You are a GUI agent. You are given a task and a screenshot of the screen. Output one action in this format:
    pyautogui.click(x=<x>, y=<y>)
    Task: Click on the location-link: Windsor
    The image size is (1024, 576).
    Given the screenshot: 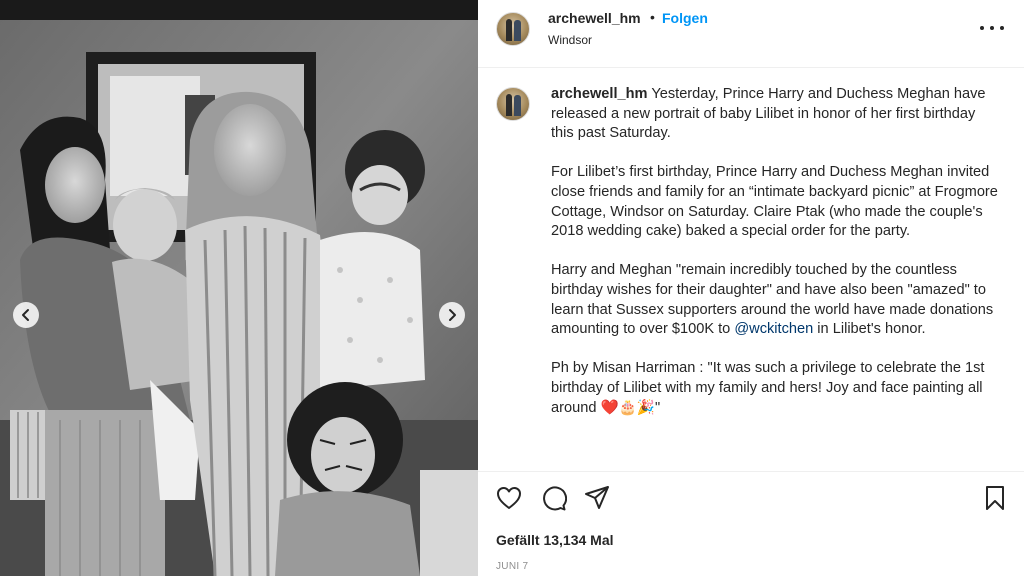 What is the action you would take?
    pyautogui.click(x=570, y=40)
    